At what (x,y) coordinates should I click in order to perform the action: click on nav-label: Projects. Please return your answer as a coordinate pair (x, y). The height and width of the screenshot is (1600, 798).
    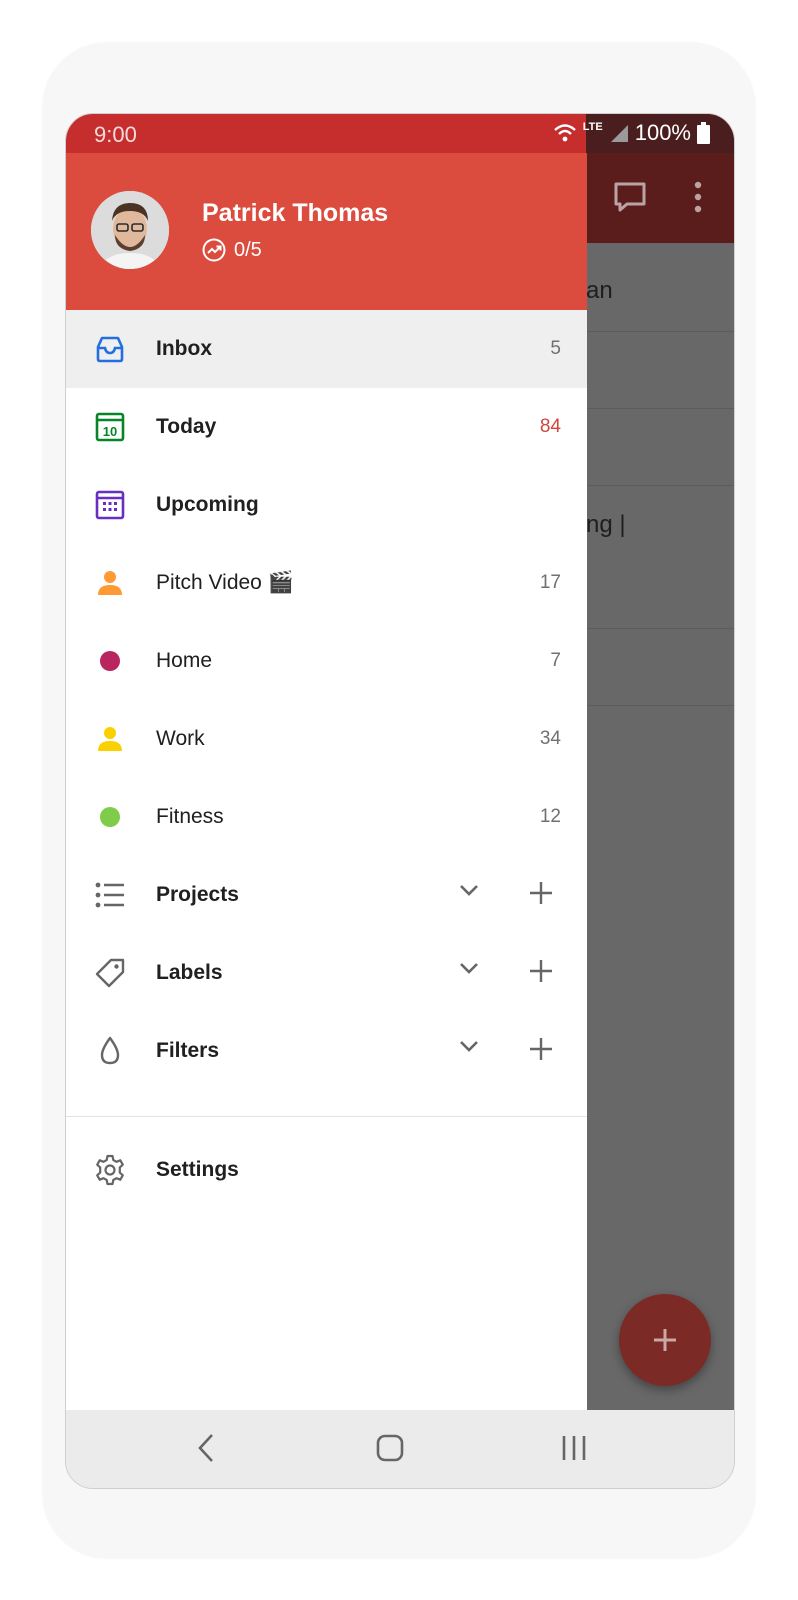
    Looking at the image, I should click on (197, 894).